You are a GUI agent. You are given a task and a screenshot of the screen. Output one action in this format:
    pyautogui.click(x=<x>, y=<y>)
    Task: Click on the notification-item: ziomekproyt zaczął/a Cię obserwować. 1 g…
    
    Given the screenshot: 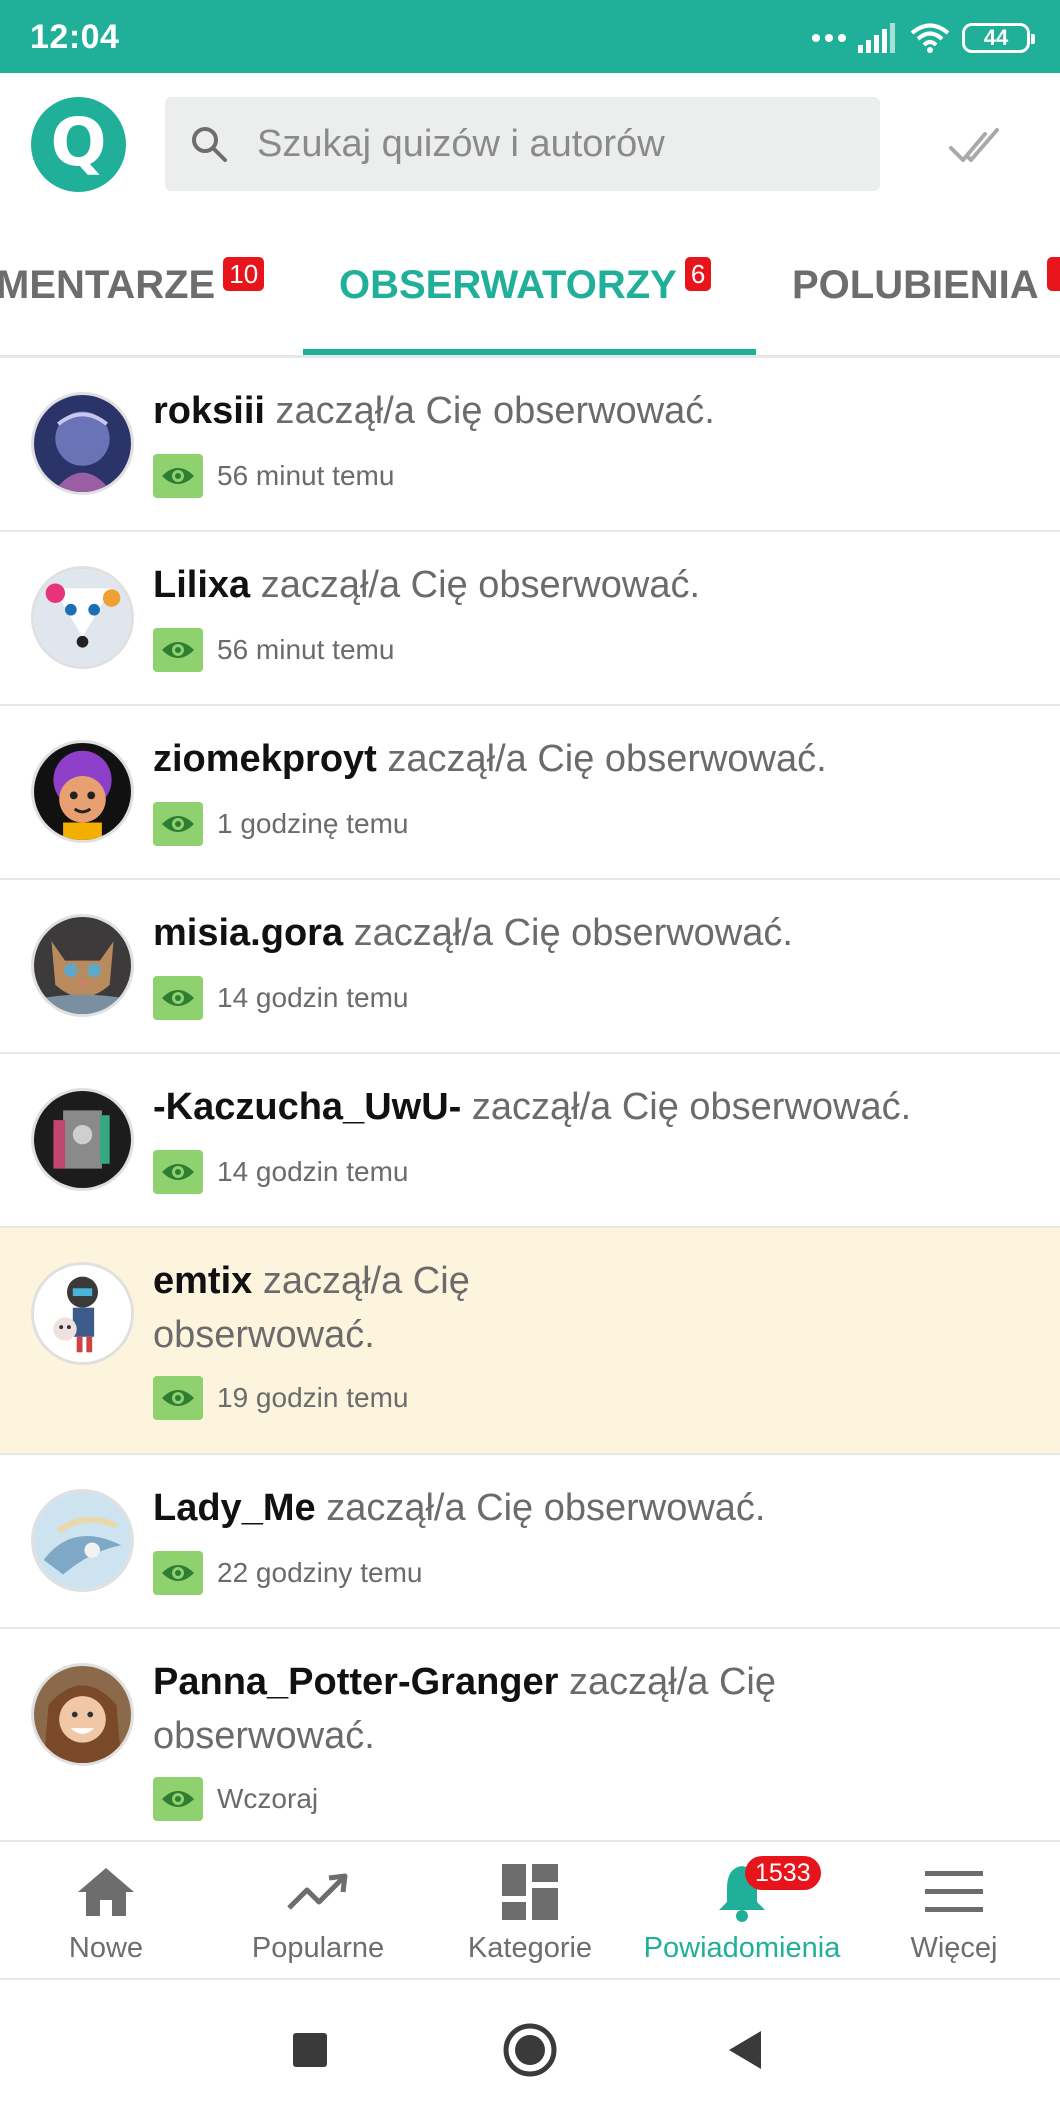 What is the action you would take?
    pyautogui.click(x=530, y=793)
    